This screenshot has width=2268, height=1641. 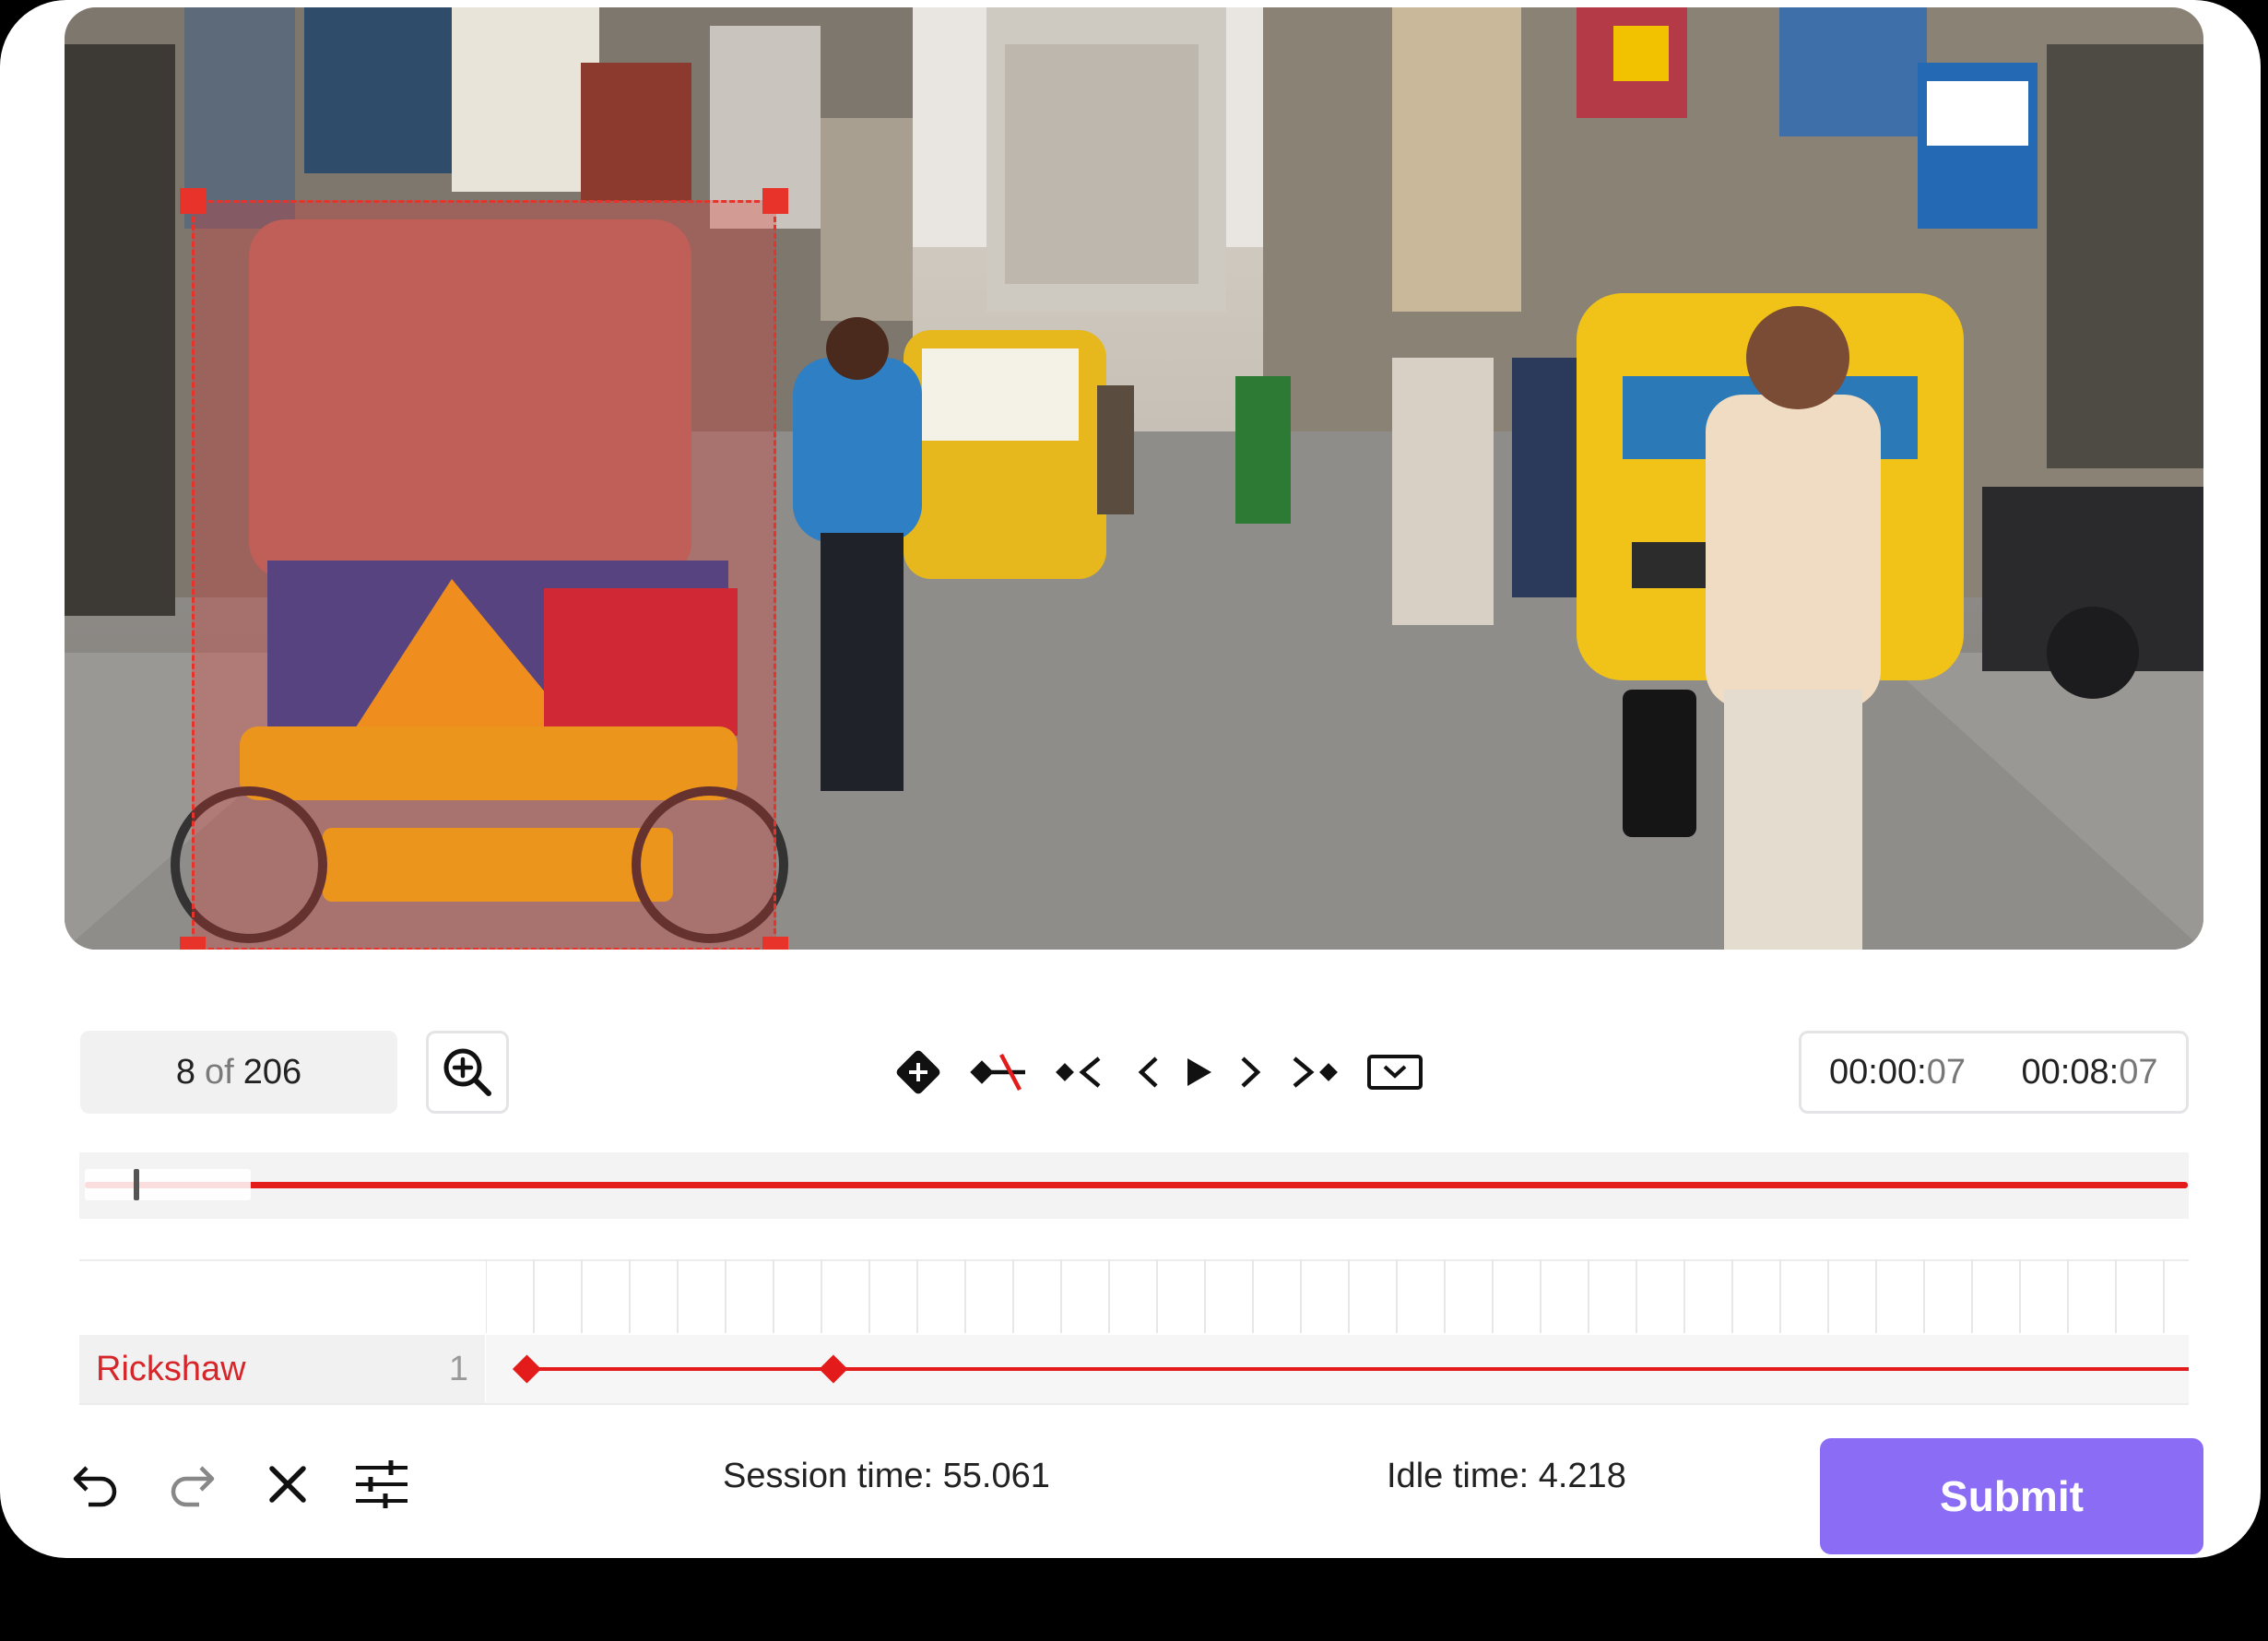 I want to click on next-keyframe-icon, so click(x=1315, y=1072).